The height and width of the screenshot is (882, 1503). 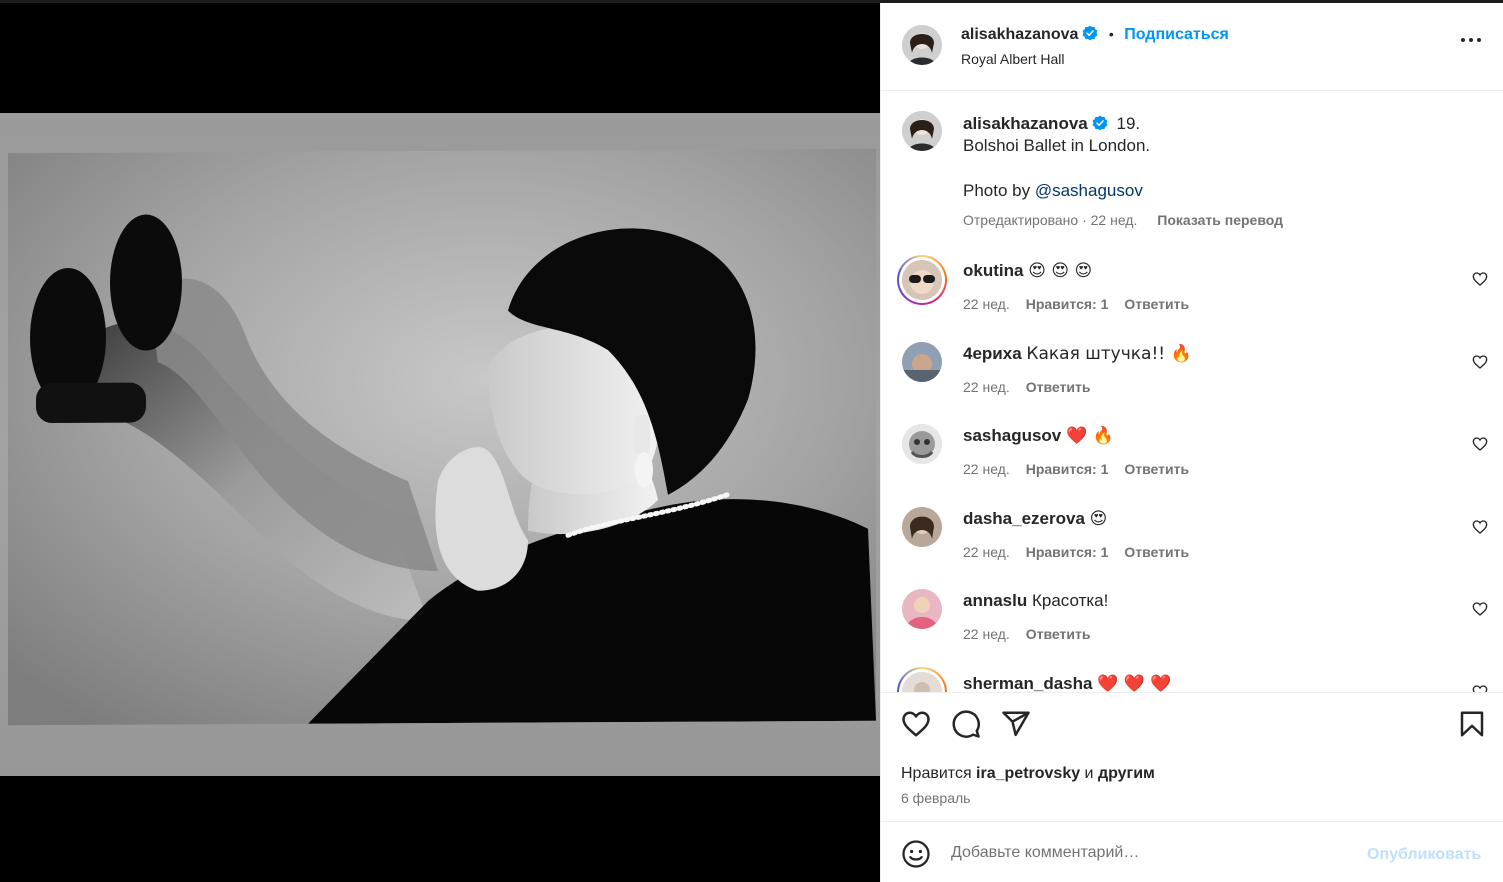 I want to click on comment-icon, so click(x=966, y=724).